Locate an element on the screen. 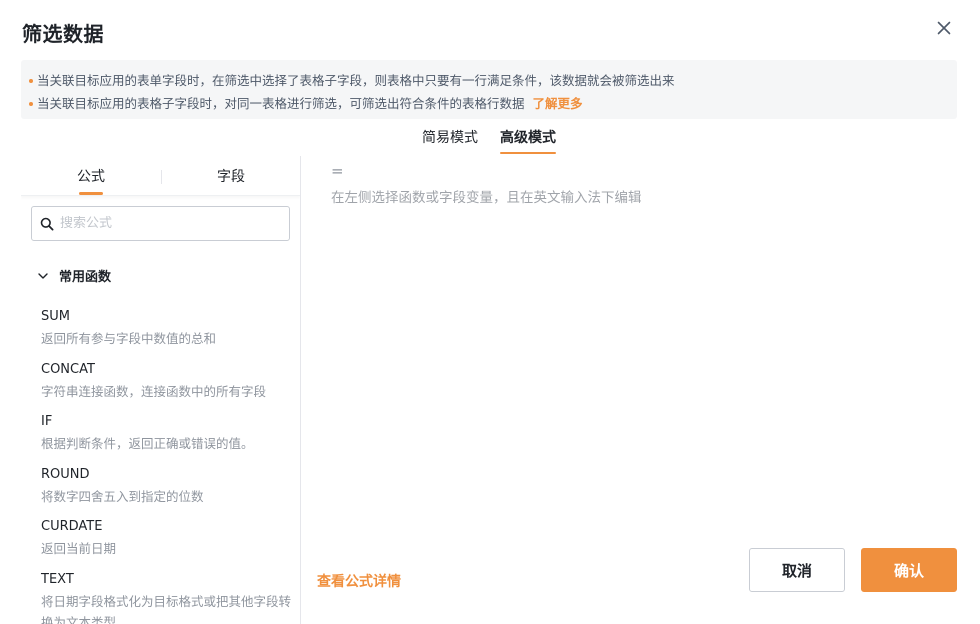 Image resolution: width=980 pixels, height=624 pixels. function-item-text: TEXT 将日期字段格式化为目标格式或把其他字段转换为文本类型 is located at coordinates (166, 596).